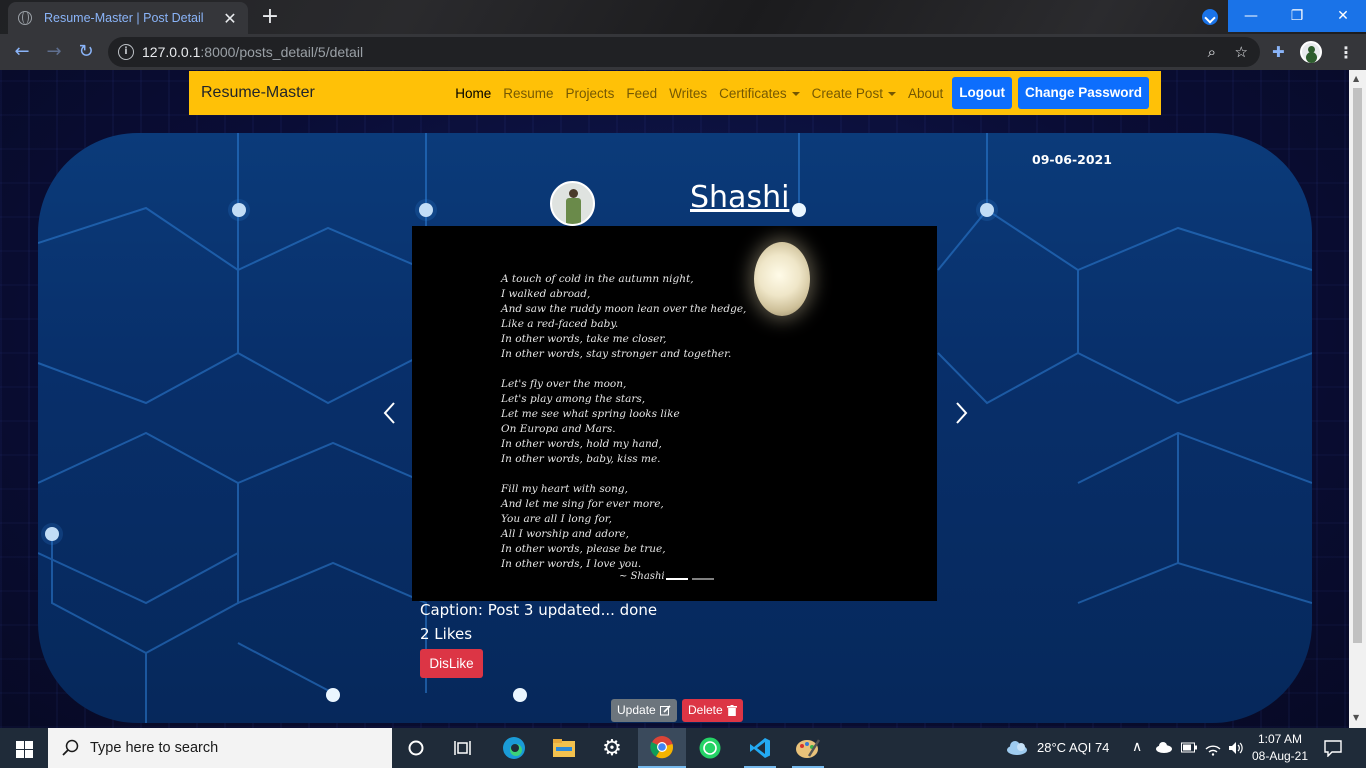 The width and height of the screenshot is (1366, 768). I want to click on browser-tab-active: Resume-Master | Post Detail ✕, so click(128, 18).